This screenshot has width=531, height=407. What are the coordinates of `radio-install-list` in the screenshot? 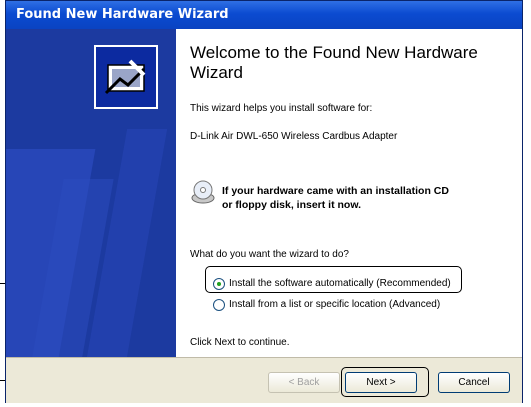 It's located at (219, 305).